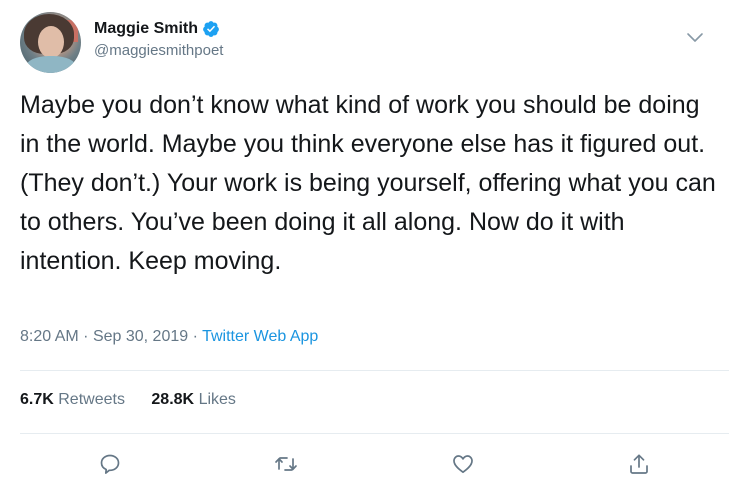  Describe the element at coordinates (173, 399) in the screenshot. I see `likes-count: 28.8K` at that location.